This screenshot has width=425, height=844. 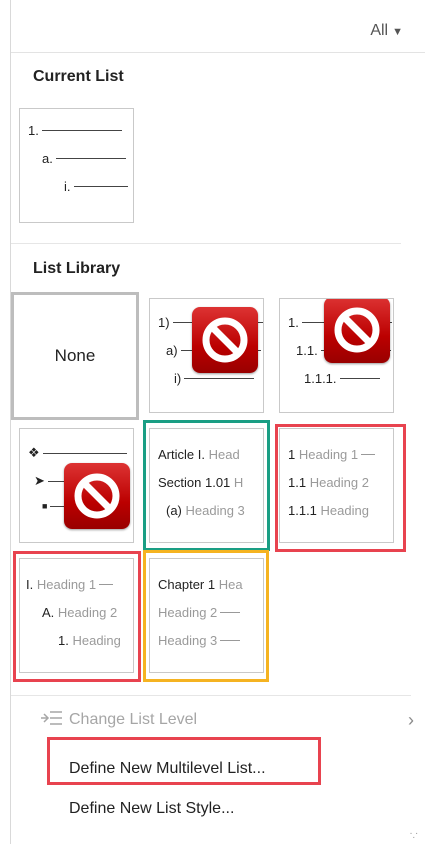 What do you see at coordinates (30, 584) in the screenshot?
I see `level-number: I.` at bounding box center [30, 584].